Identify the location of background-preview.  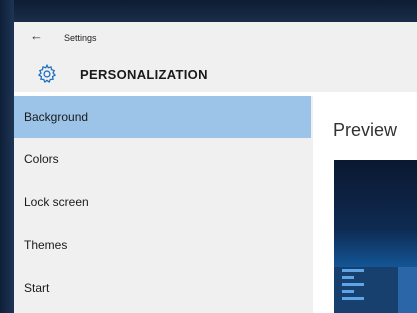
(375, 236).